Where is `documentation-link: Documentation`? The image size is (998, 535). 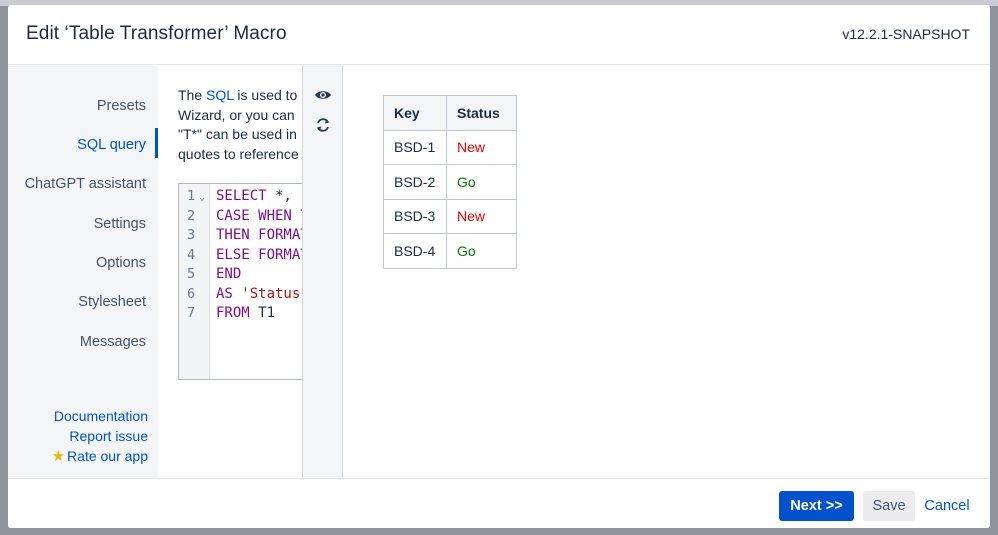 documentation-link: Documentation is located at coordinates (101, 416).